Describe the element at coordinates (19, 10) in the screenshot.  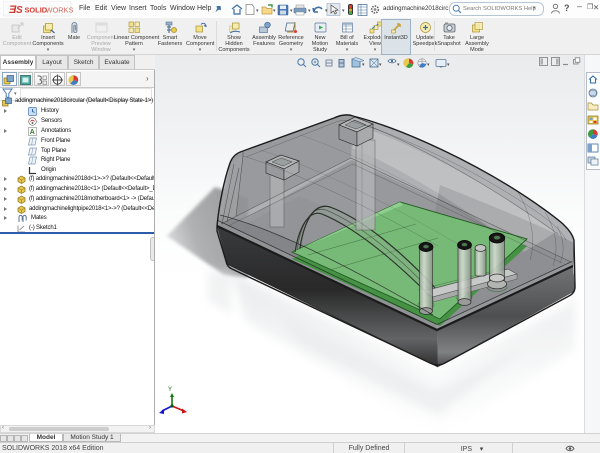
I see `svg-text: S` at that location.